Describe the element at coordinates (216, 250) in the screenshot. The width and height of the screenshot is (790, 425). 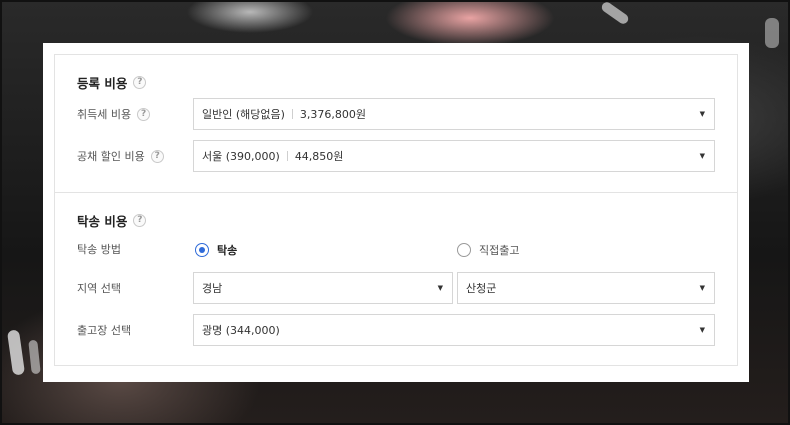
I see `radio-delivery: 탁송` at that location.